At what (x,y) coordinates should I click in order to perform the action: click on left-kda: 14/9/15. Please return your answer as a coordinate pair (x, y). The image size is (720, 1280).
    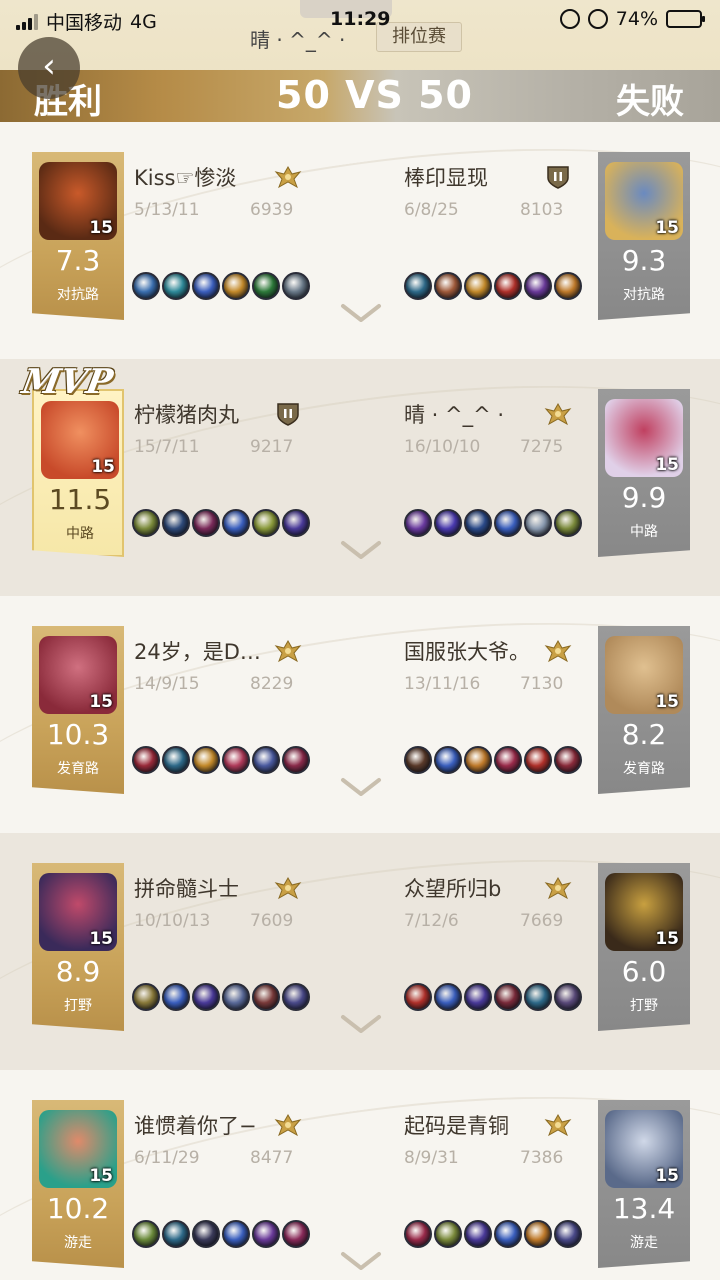
    Looking at the image, I should click on (167, 684).